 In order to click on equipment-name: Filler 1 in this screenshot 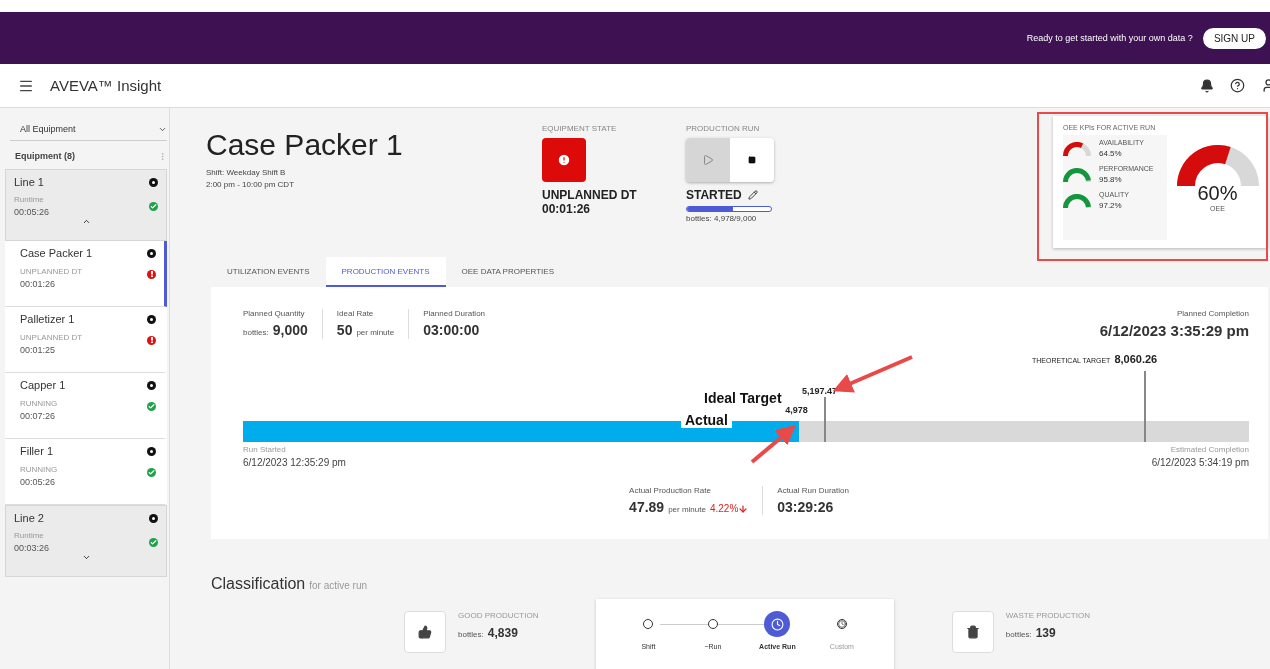, I will do `click(36, 451)`.